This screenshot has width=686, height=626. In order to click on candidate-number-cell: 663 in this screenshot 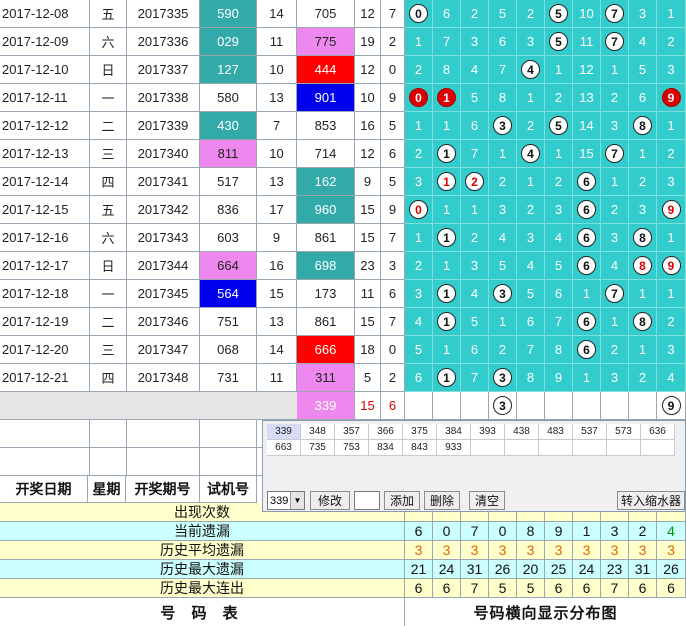, I will do `click(284, 448)`.